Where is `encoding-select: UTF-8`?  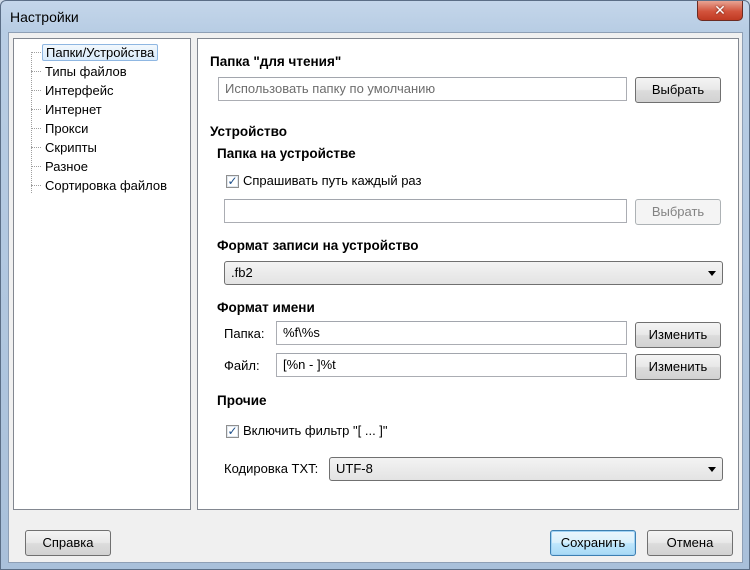
encoding-select: UTF-8 is located at coordinates (526, 469).